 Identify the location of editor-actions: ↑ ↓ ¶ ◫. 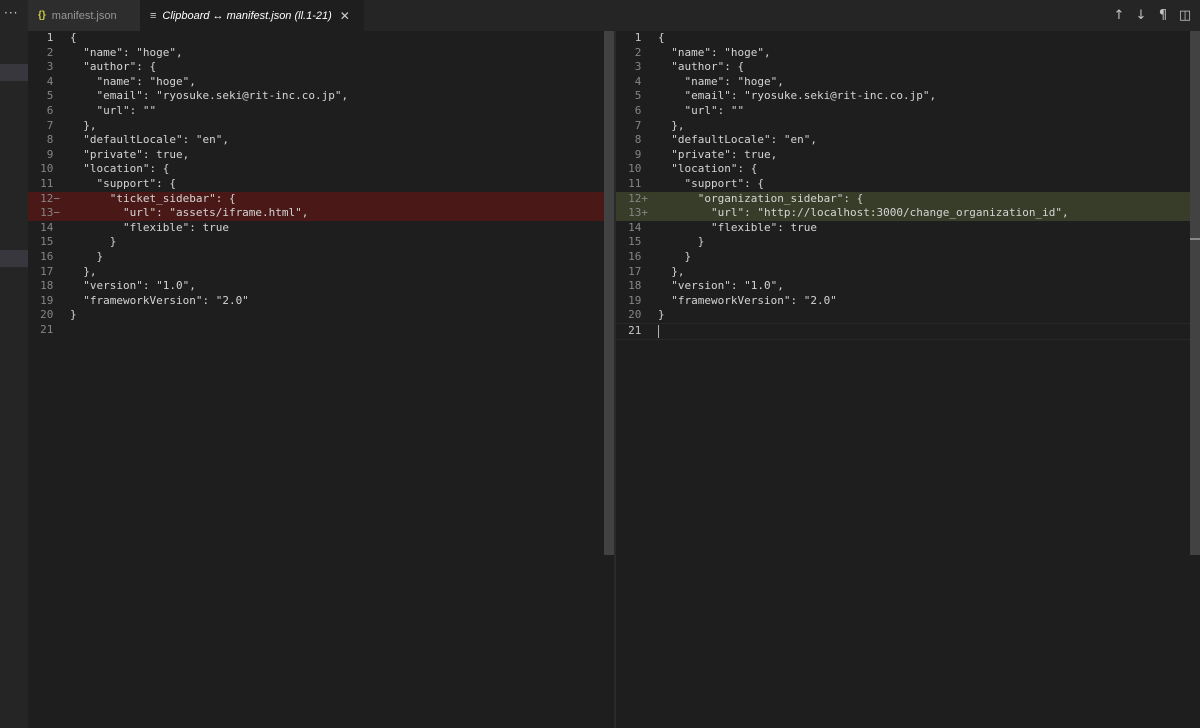
(1152, 15).